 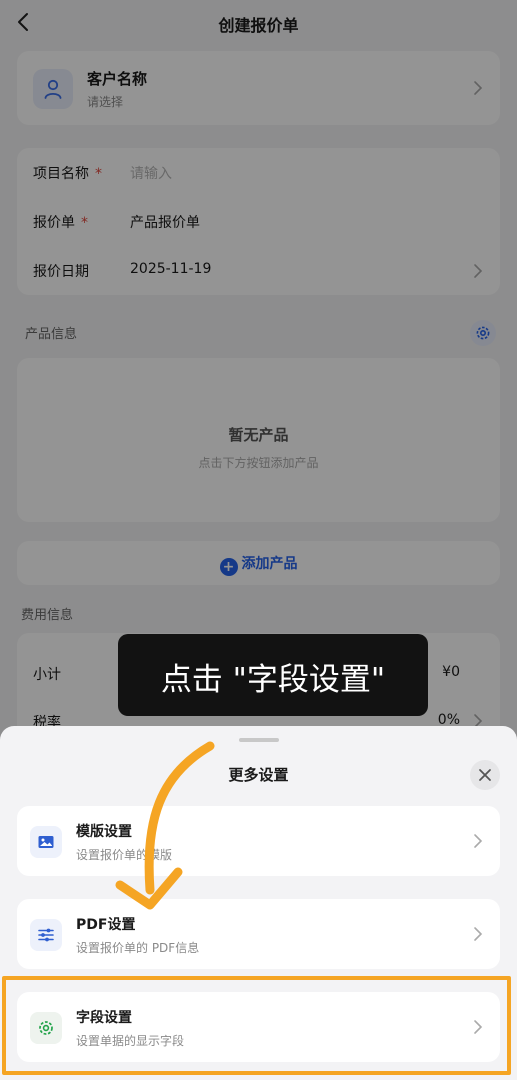 I want to click on instruction-tooltip: 点击 "字段设置", so click(x=273, y=675).